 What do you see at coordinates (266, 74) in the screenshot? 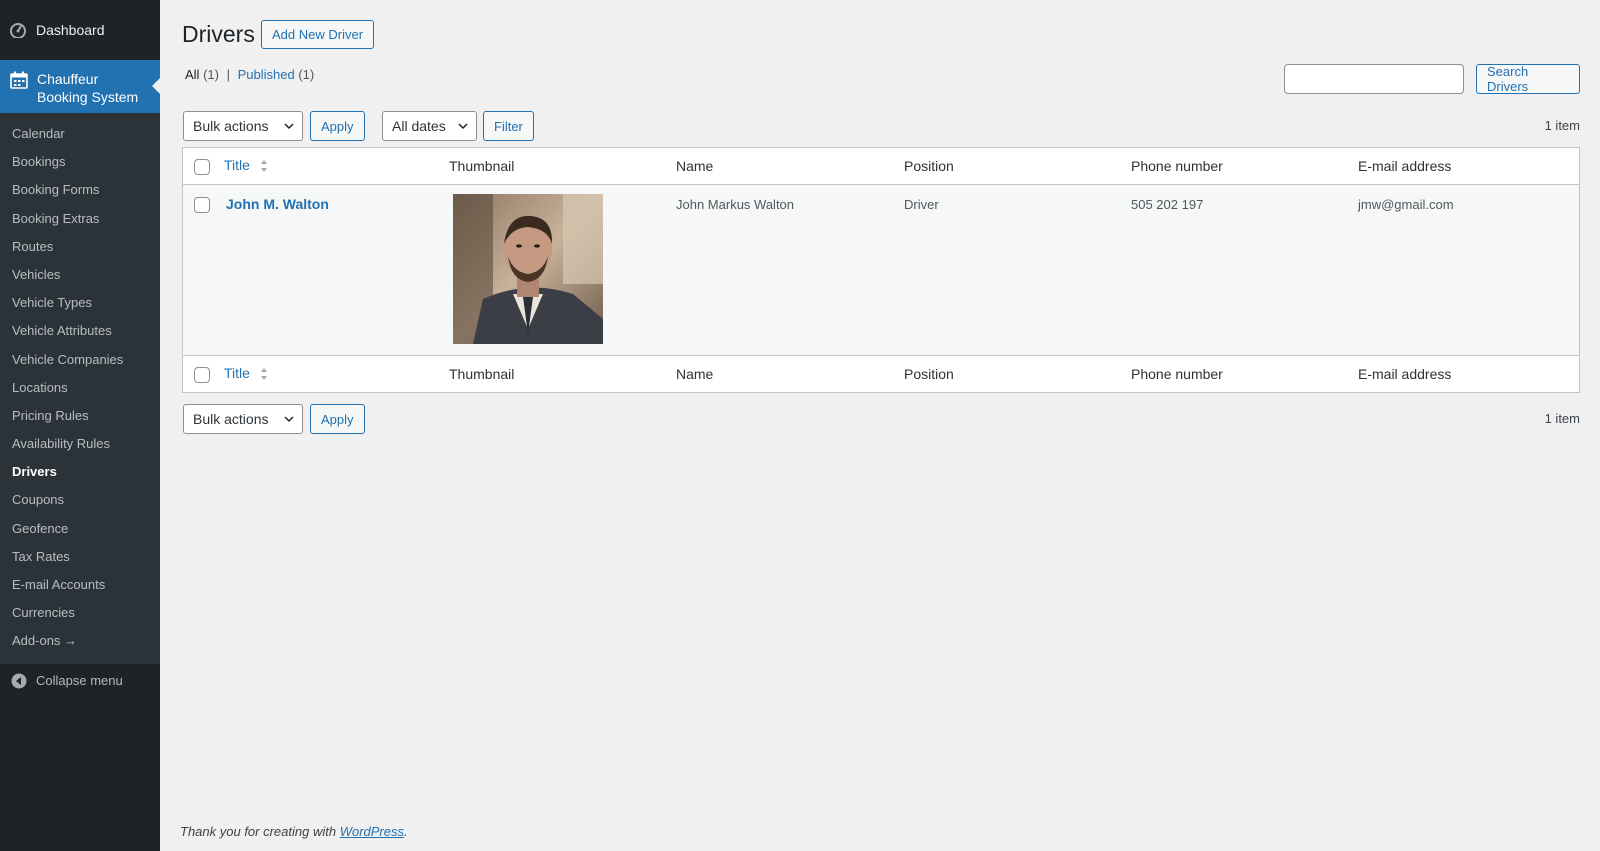
I see `view-published-link: Published` at bounding box center [266, 74].